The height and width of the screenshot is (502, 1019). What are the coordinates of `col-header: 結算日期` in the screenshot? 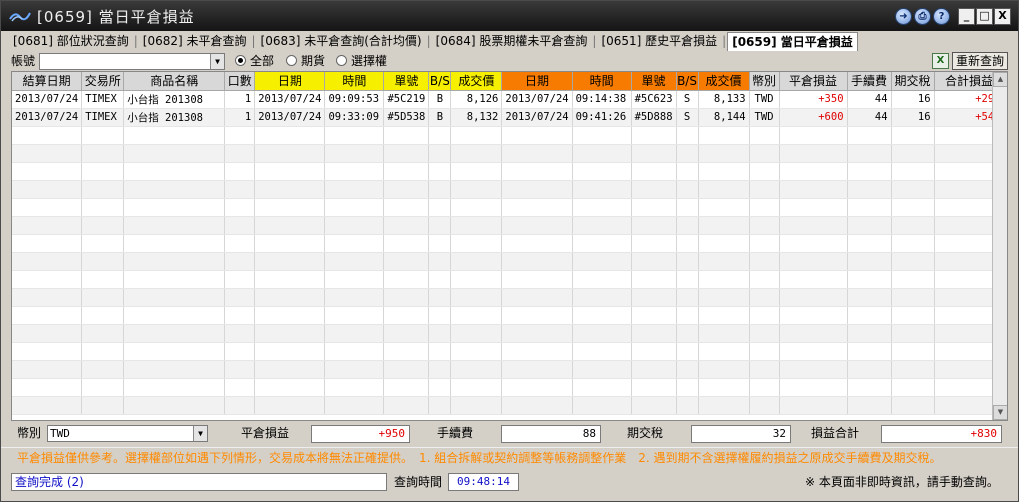 It's located at (47, 81).